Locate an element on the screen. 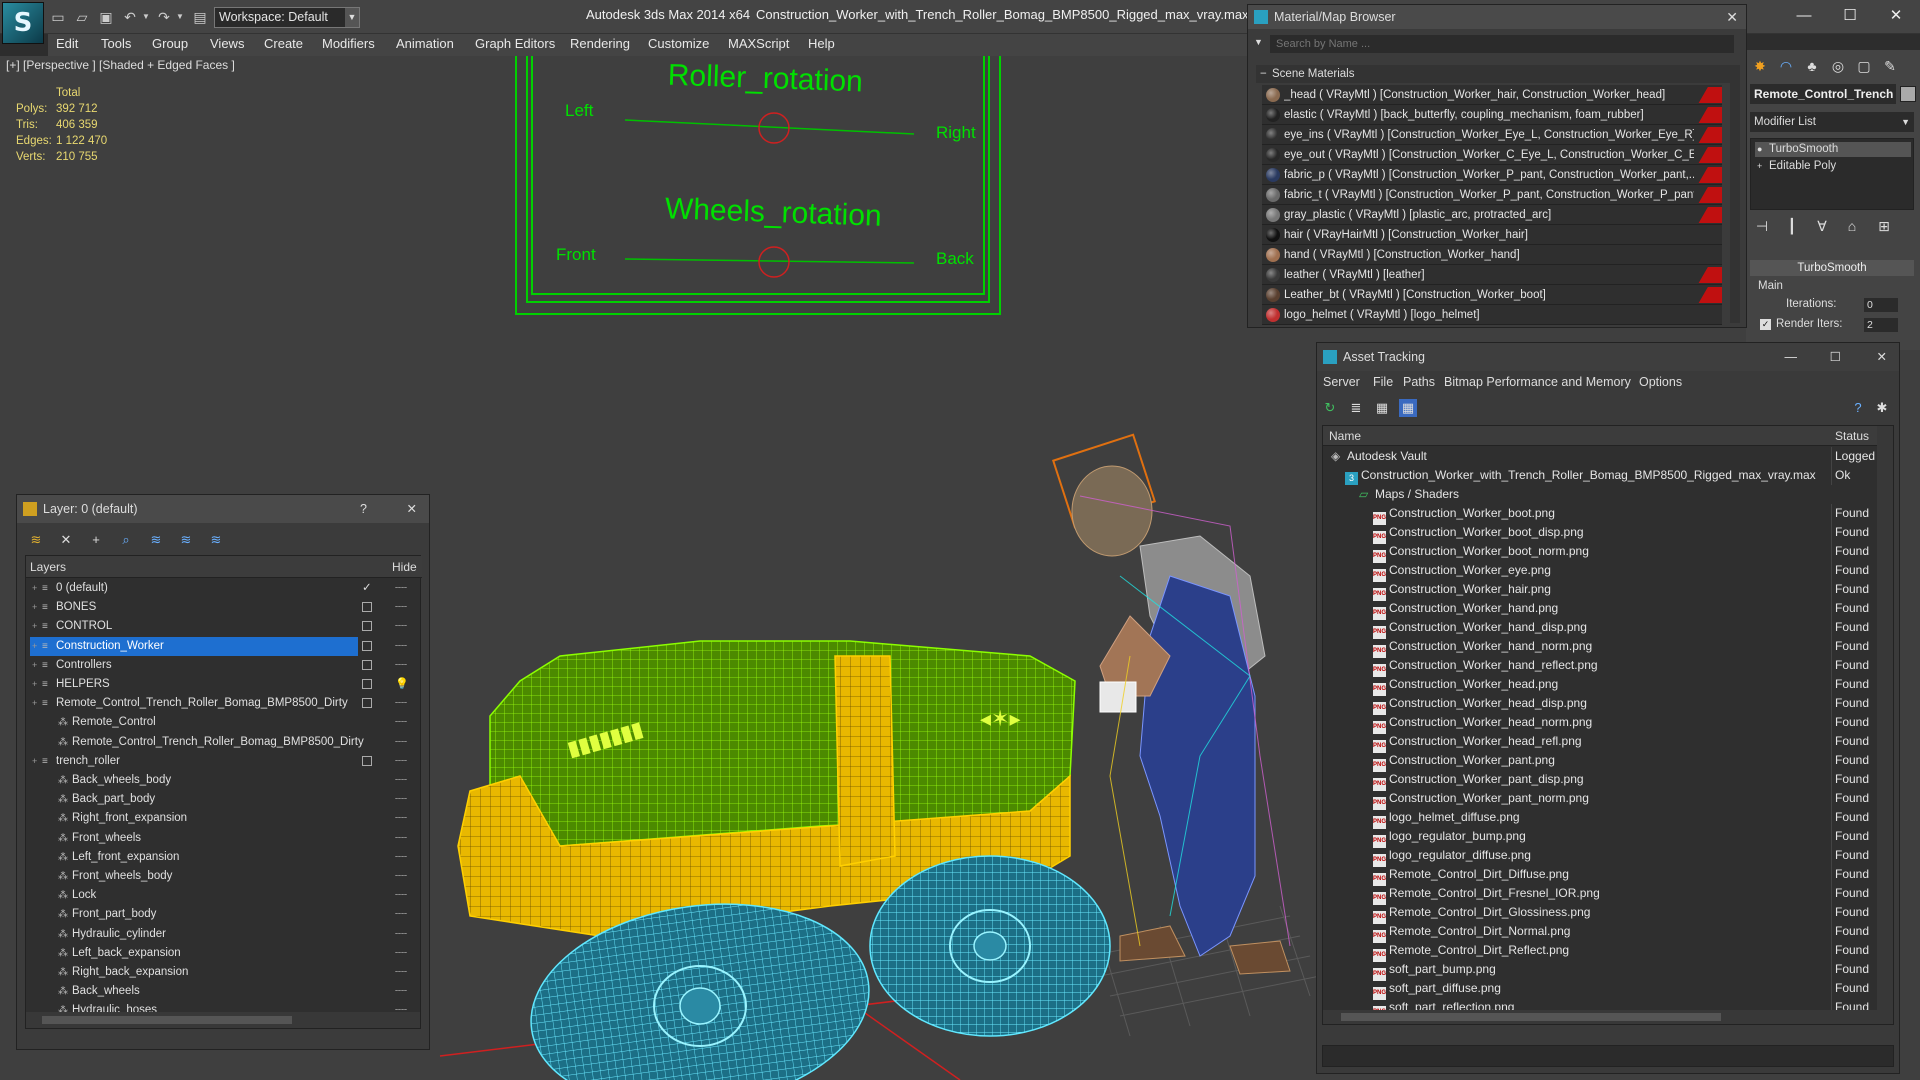 This screenshot has height=1080, width=1920. layer-row: ⁂ Back_part_body ┄┄ is located at coordinates (223, 799).